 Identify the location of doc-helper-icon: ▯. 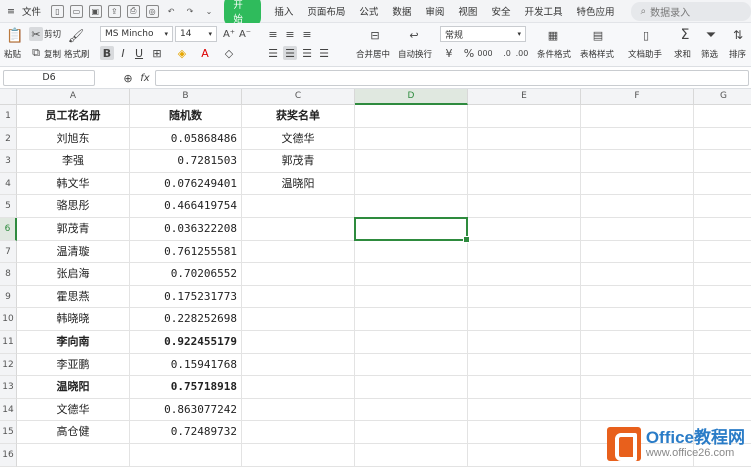
(646, 35).